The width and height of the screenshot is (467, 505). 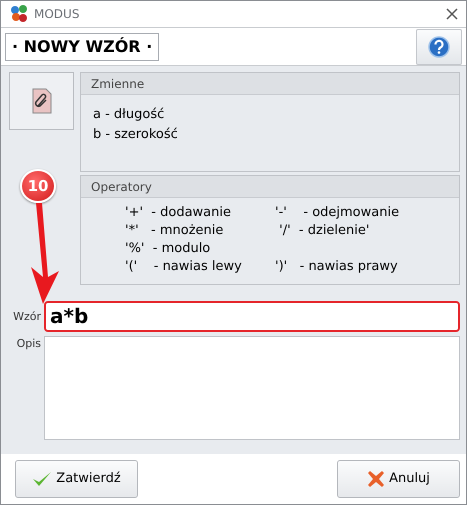 I want to click on panel-title: Zmienne, so click(x=270, y=84).